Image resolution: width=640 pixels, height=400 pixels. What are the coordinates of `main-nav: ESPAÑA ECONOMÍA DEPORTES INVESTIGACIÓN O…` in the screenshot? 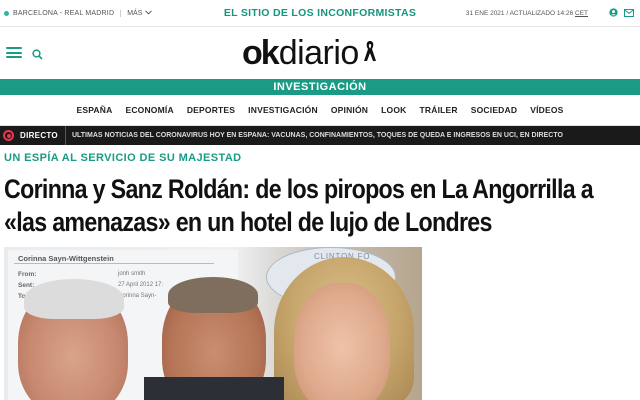 It's located at (320, 110).